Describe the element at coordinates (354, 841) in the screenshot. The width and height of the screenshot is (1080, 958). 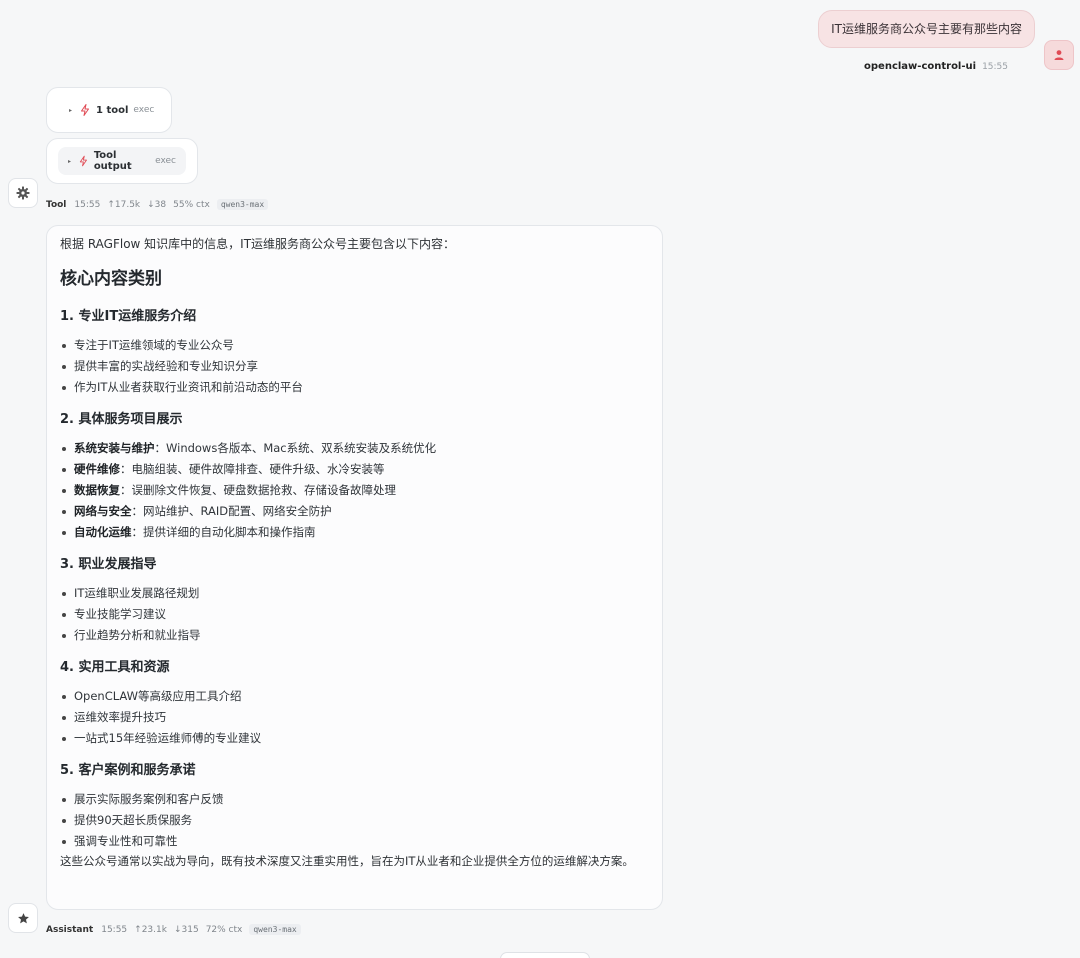
I see `list-item: 强调专业性和可靠性` at that location.